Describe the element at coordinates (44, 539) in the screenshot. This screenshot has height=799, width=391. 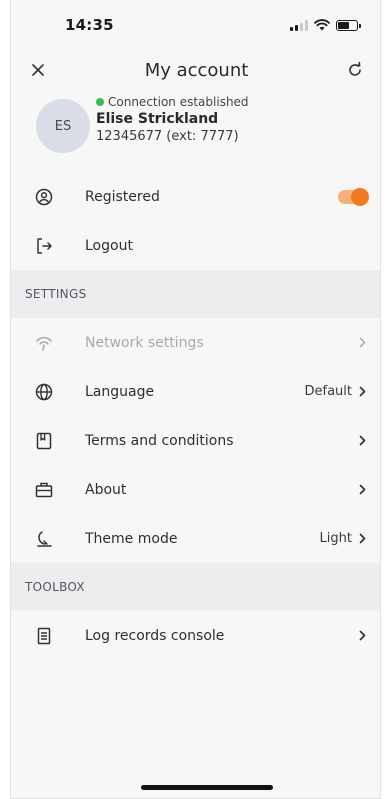
I see `theme-moon-icon` at that location.